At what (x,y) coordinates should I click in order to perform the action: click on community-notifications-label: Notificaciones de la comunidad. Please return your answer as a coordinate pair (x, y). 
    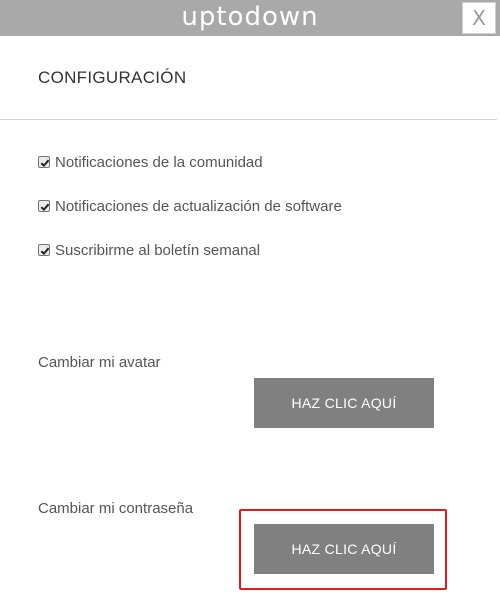
    Looking at the image, I should click on (159, 162).